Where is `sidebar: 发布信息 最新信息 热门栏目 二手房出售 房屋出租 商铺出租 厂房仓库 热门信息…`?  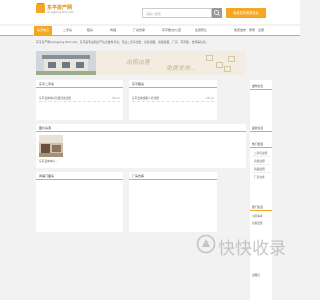
sidebar: 发布信息 最新信息 热门栏目 二手房出售 房屋出租 商铺出租 厂房仓库 热门信息… is located at coordinates (261, 190).